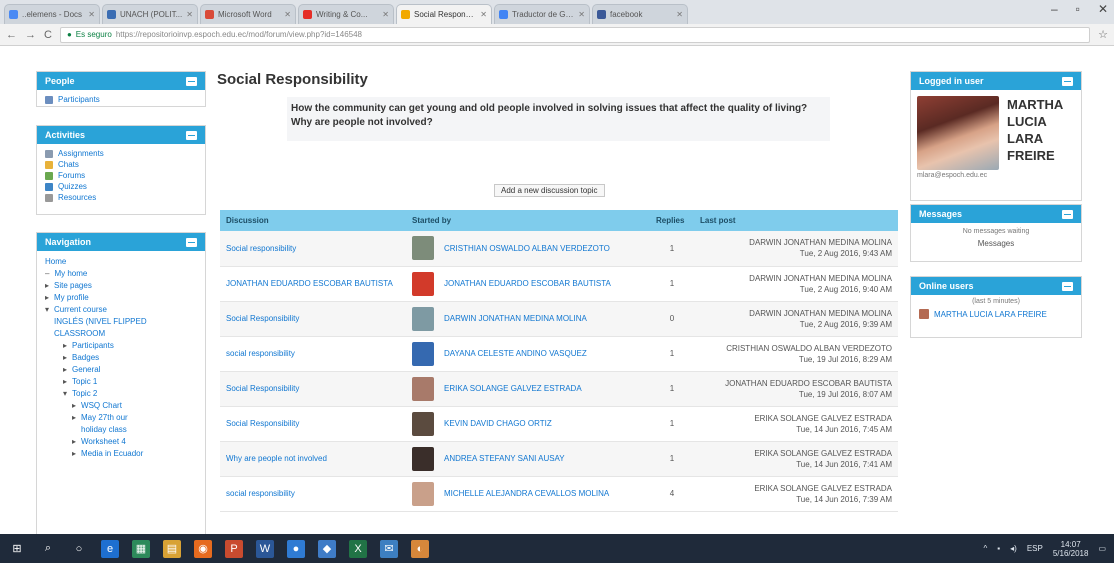 This screenshot has width=1114, height=563. I want to click on shield-icon: ◆, so click(327, 548).